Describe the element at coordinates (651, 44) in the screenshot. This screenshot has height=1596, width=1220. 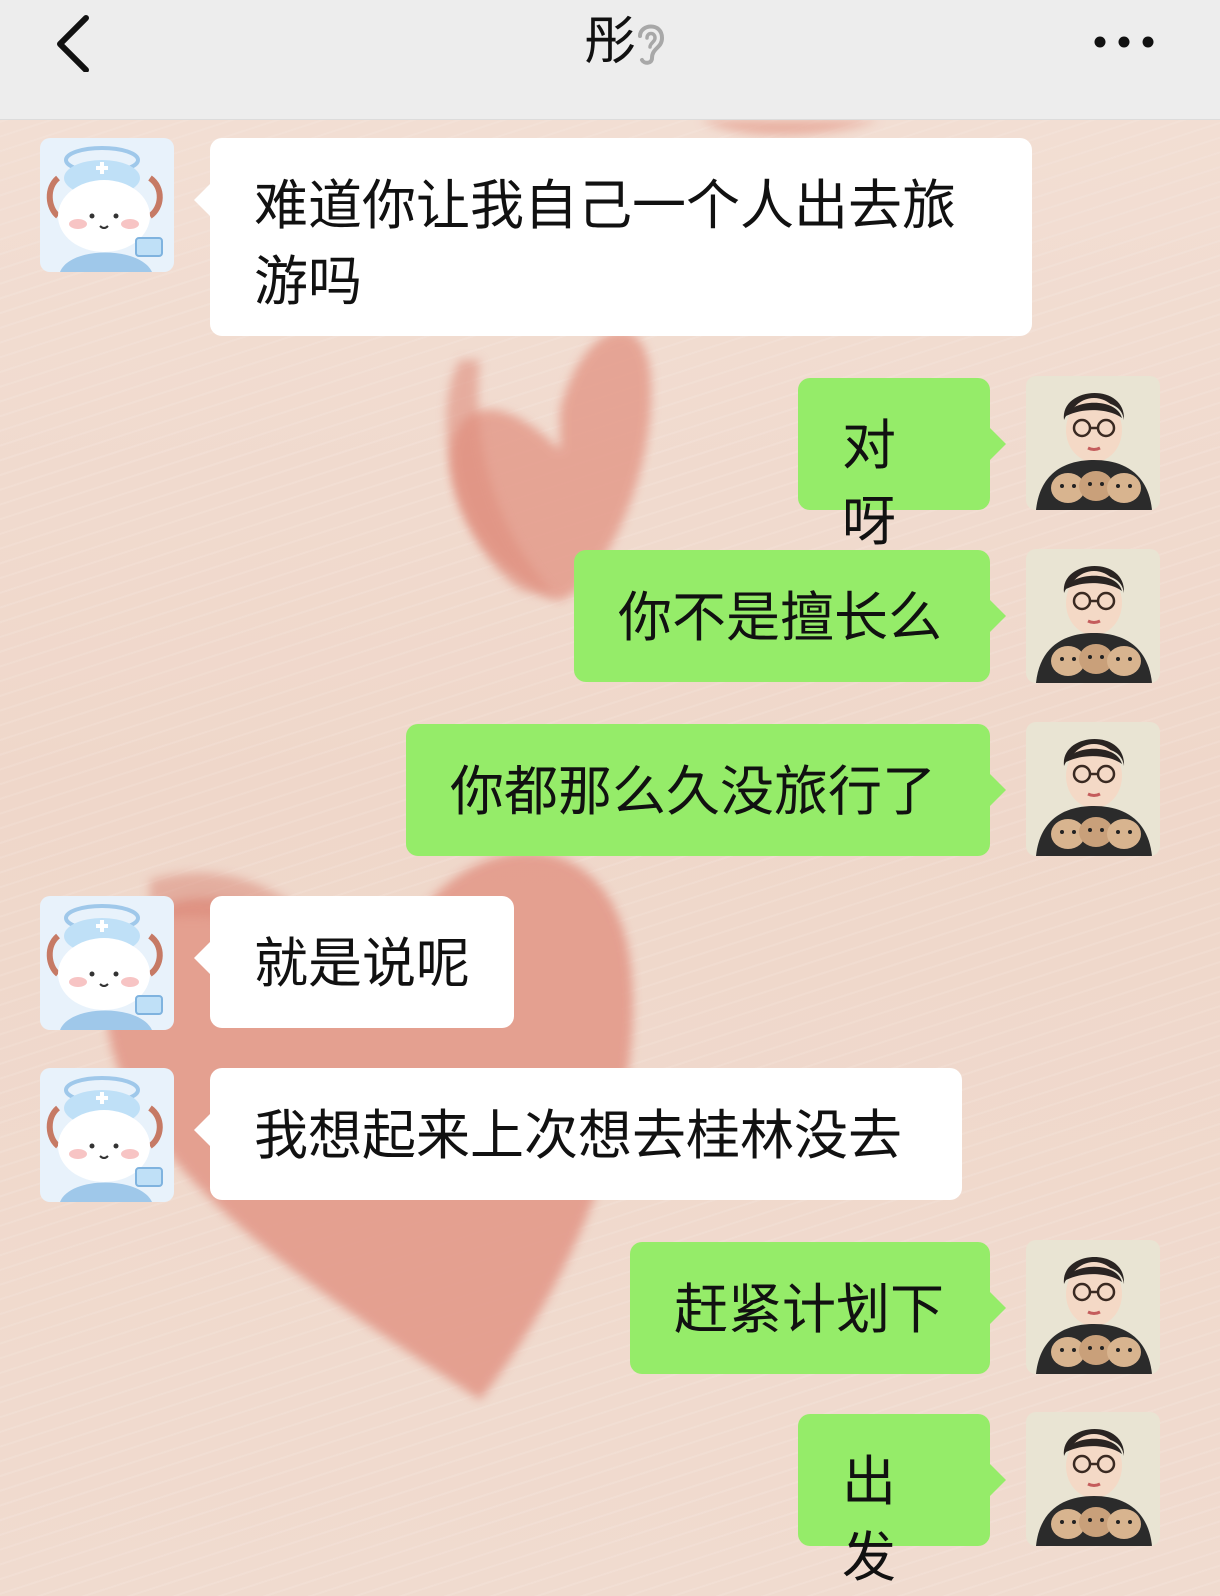
I see `ear-icon` at that location.